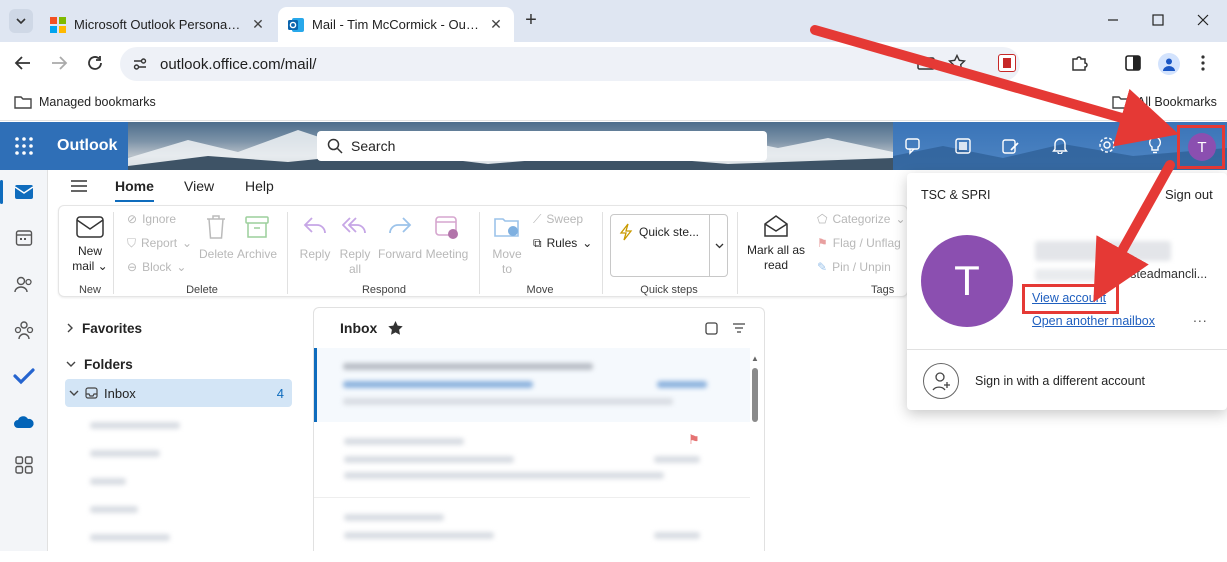 This screenshot has height=562, width=1227. Describe the element at coordinates (1134, 231) in the screenshot. I see `annotation-arrow-to-view-account` at that location.